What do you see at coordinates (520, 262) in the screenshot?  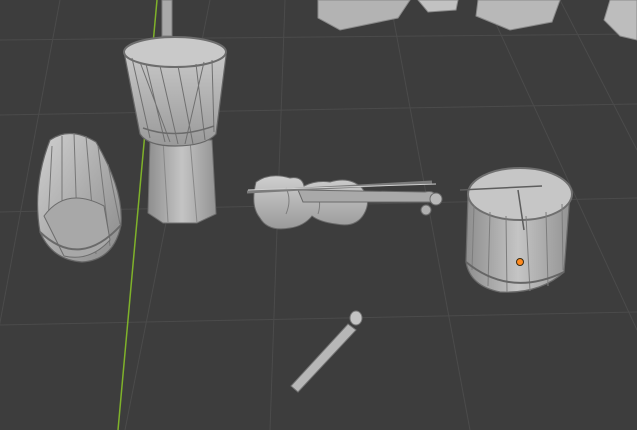 I see `object-origin-point` at bounding box center [520, 262].